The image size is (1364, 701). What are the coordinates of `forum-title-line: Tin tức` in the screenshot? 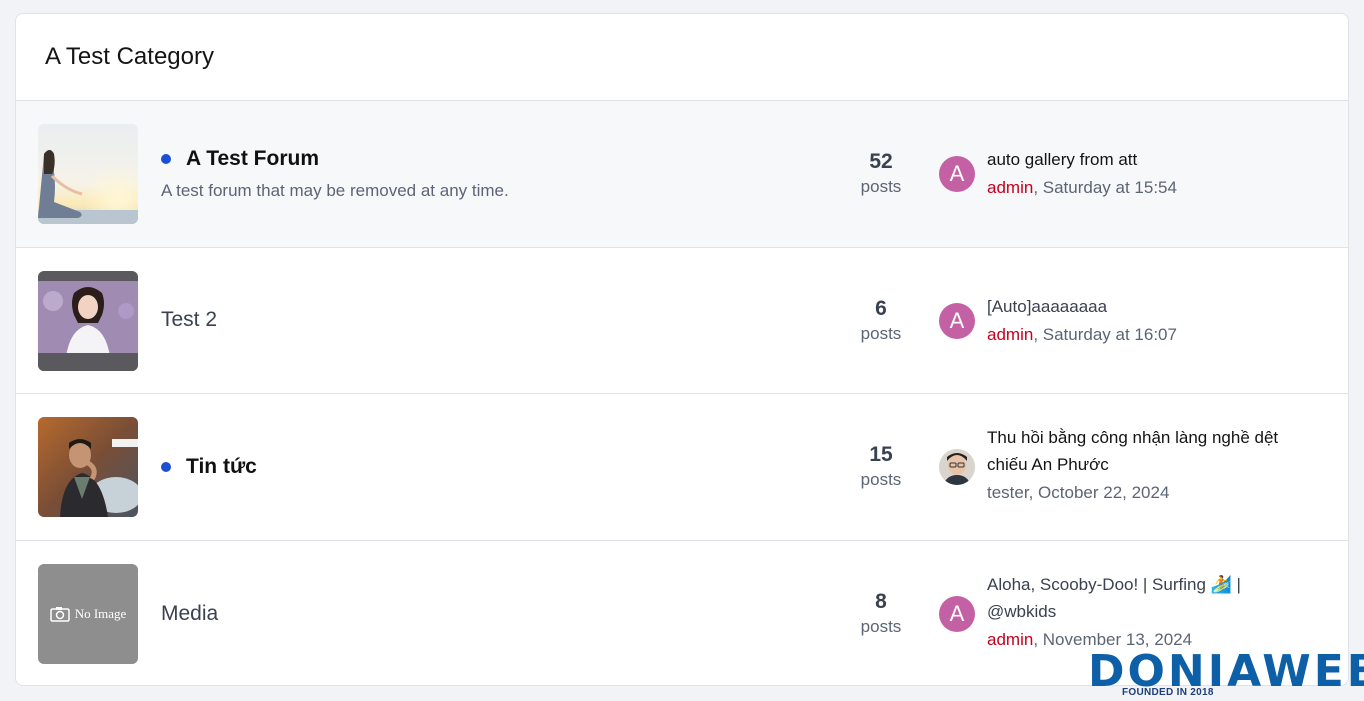 It's located at (209, 467).